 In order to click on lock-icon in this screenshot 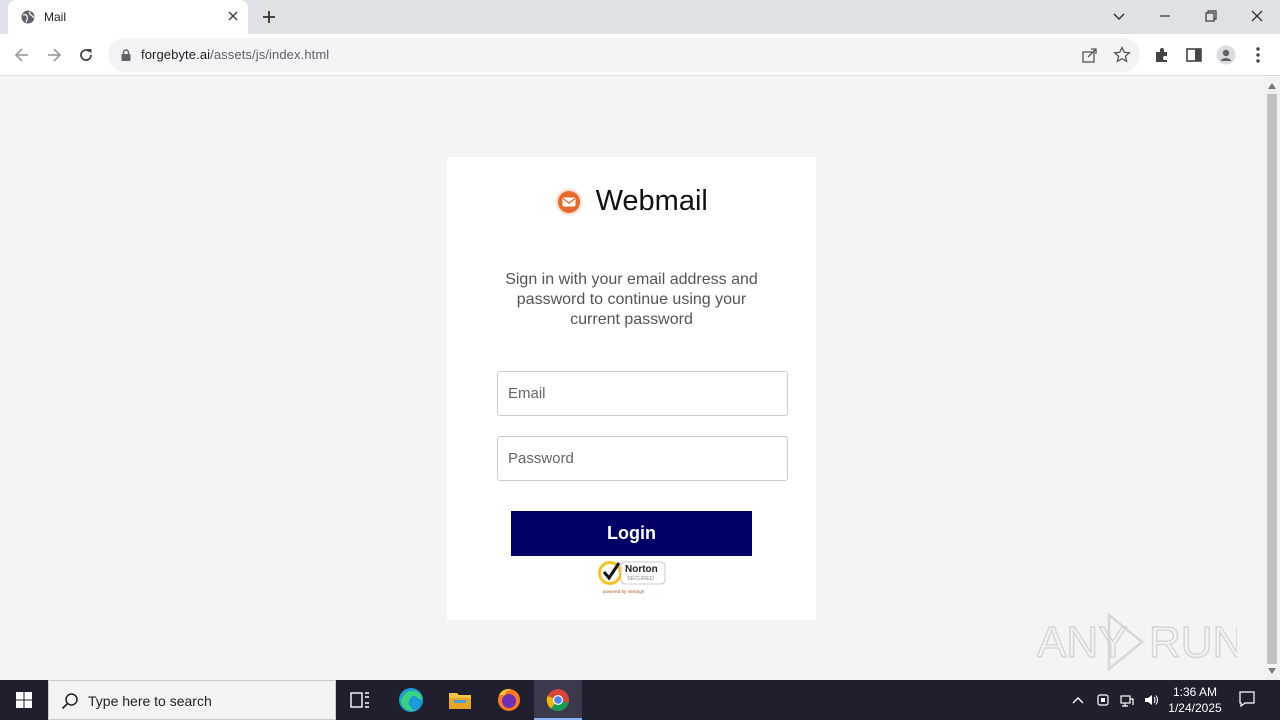, I will do `click(126, 55)`.